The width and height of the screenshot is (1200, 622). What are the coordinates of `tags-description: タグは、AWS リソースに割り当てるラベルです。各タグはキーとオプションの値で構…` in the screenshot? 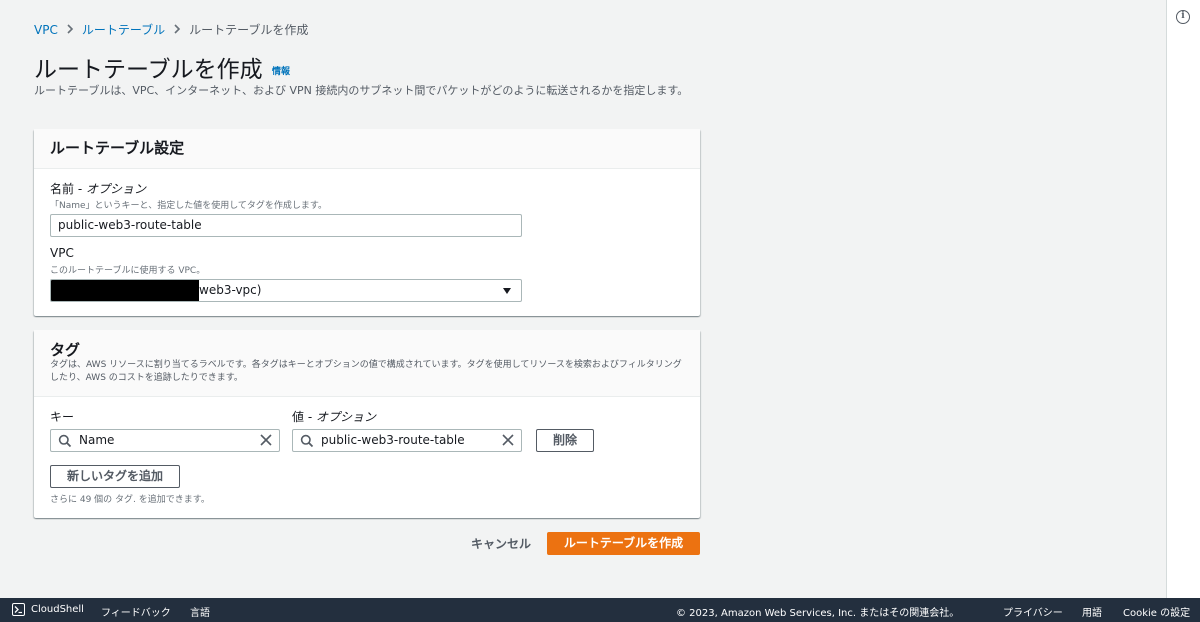 It's located at (366, 371).